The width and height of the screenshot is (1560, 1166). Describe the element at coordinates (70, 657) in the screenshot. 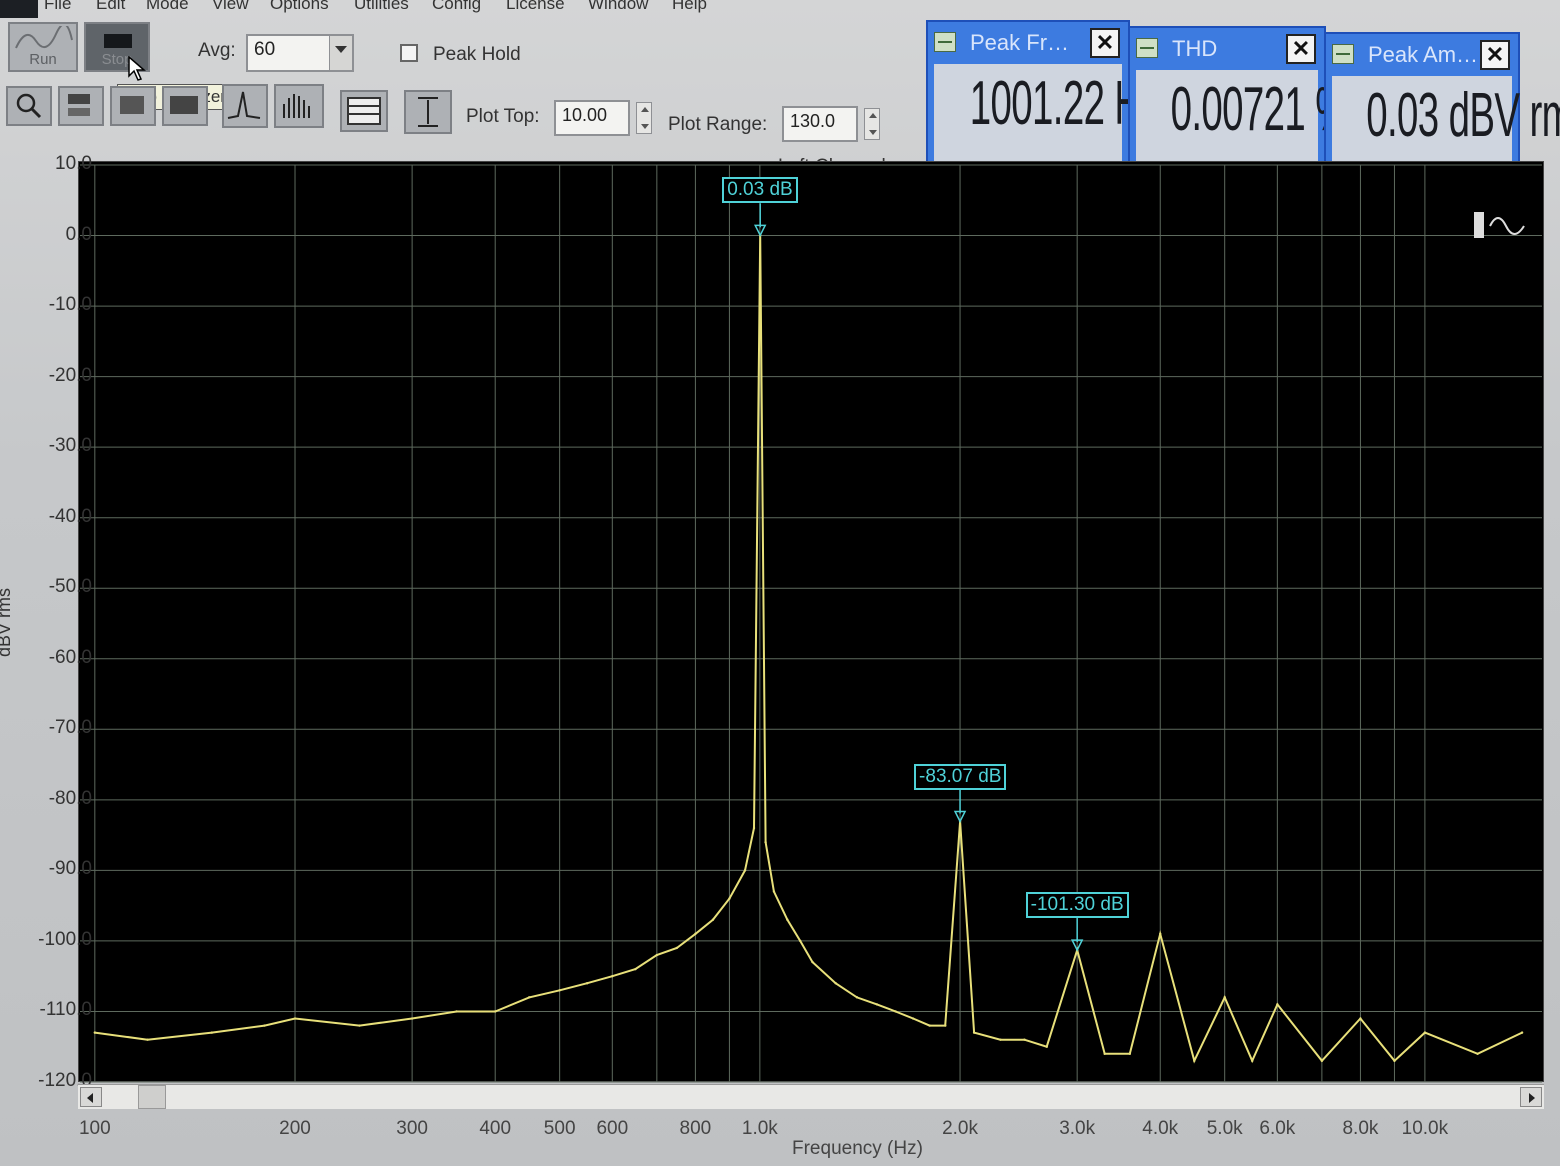

I see `y-tick-label: -60.0` at that location.